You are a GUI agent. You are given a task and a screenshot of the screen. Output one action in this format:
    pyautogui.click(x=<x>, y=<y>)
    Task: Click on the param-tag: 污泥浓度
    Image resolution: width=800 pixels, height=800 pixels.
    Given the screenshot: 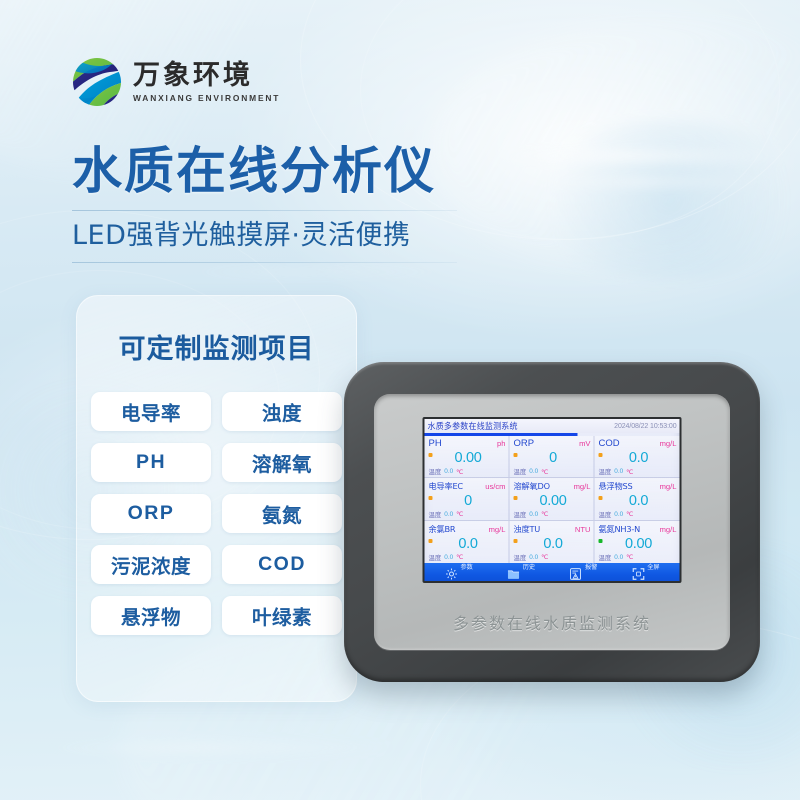 What is the action you would take?
    pyautogui.click(x=151, y=564)
    